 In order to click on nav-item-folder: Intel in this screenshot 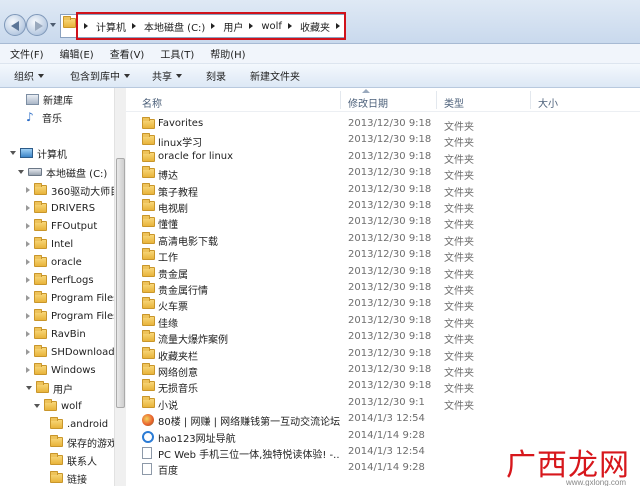, I will do `click(49, 244)`.